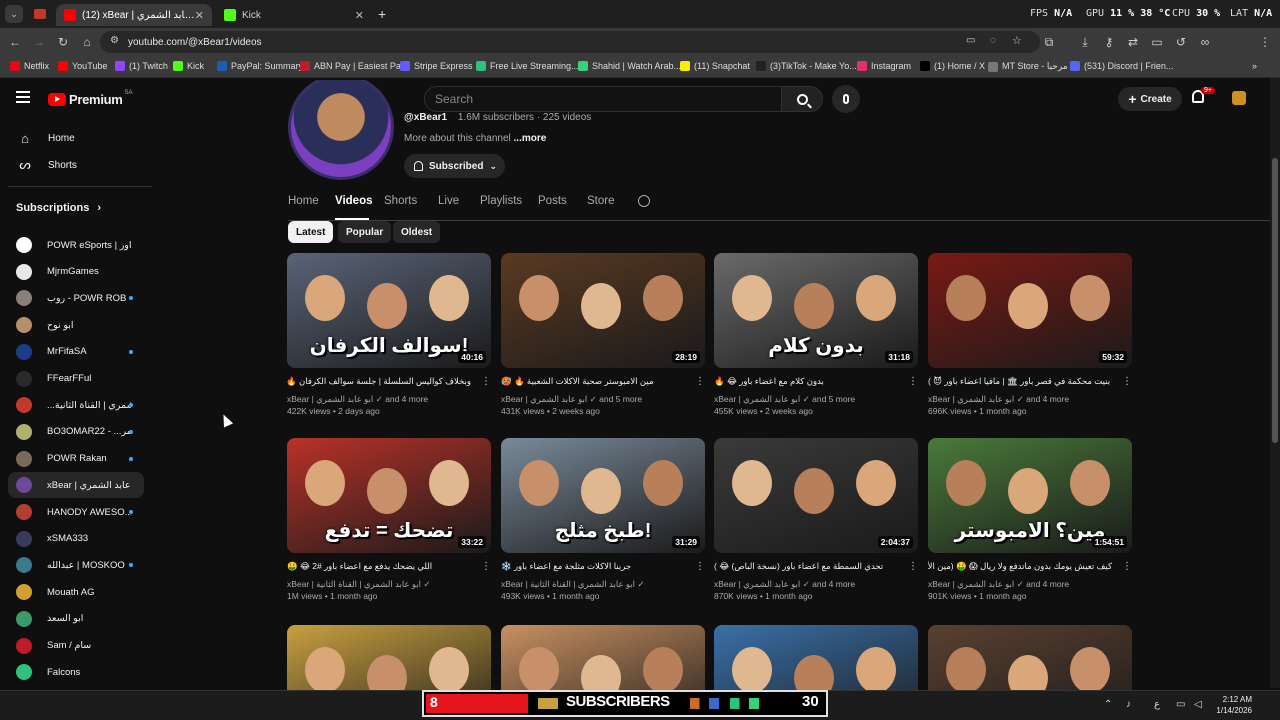 The width and height of the screenshot is (1280, 720). Describe the element at coordinates (260, 66) in the screenshot. I see `bookmark-item: PayPal: Summary` at that location.